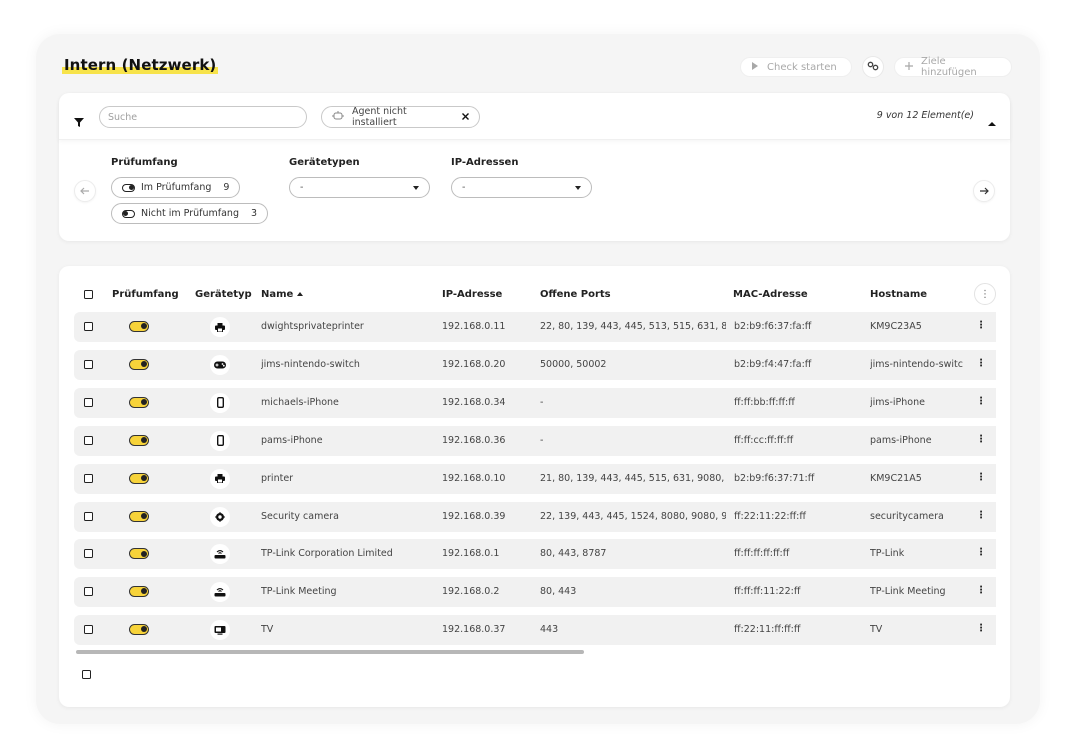 This screenshot has width=1074, height=756. What do you see at coordinates (310, 364) in the screenshot?
I see `cell-name: jims-nintendo-switch` at bounding box center [310, 364].